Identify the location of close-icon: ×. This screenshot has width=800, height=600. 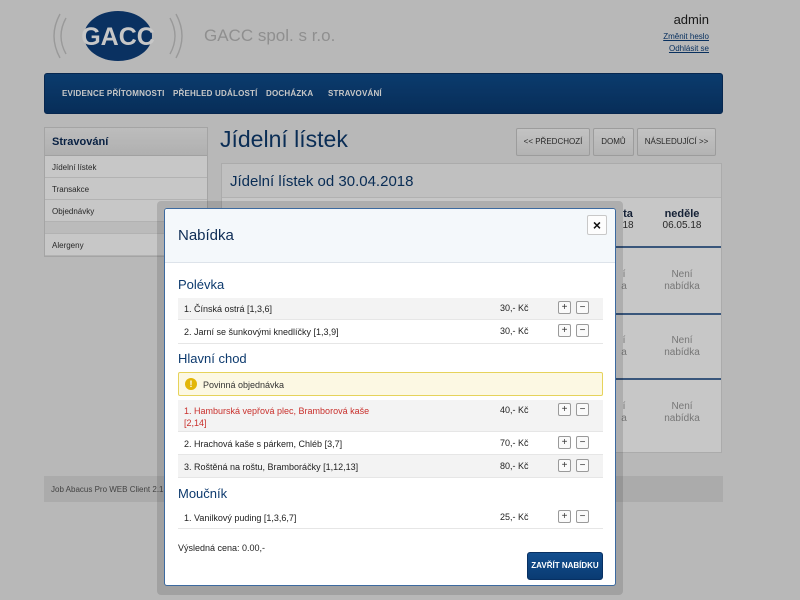
(597, 225).